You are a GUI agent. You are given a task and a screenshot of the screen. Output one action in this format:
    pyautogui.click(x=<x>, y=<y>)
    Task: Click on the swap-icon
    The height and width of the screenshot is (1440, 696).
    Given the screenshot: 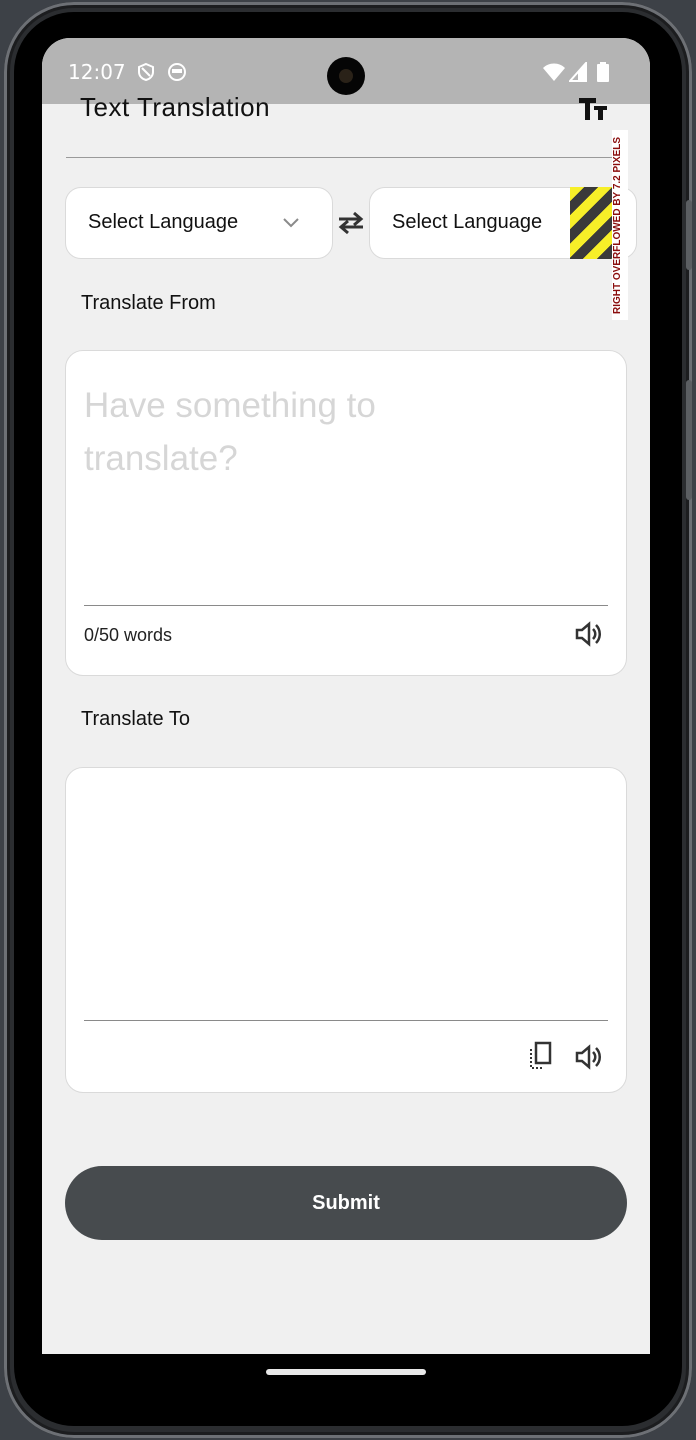 What is the action you would take?
    pyautogui.click(x=351, y=225)
    